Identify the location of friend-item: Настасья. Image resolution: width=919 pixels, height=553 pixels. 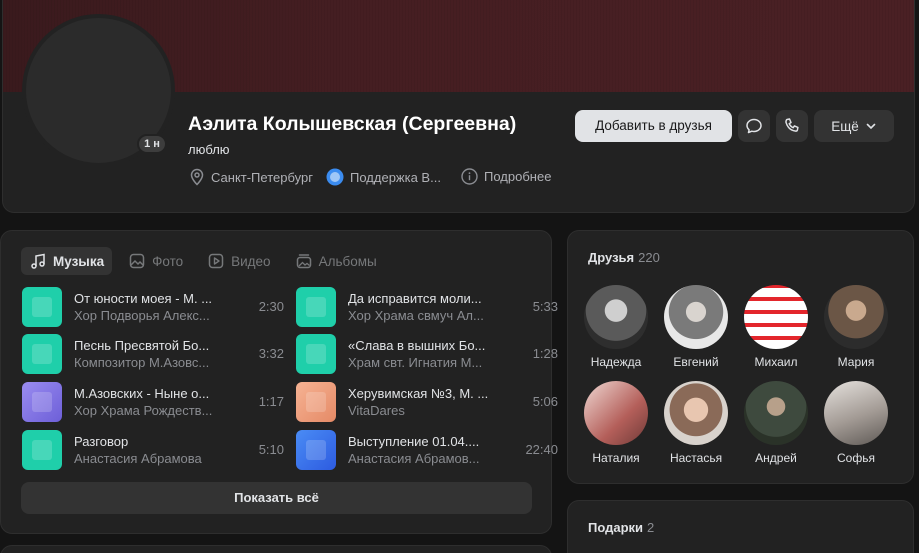
(696, 423).